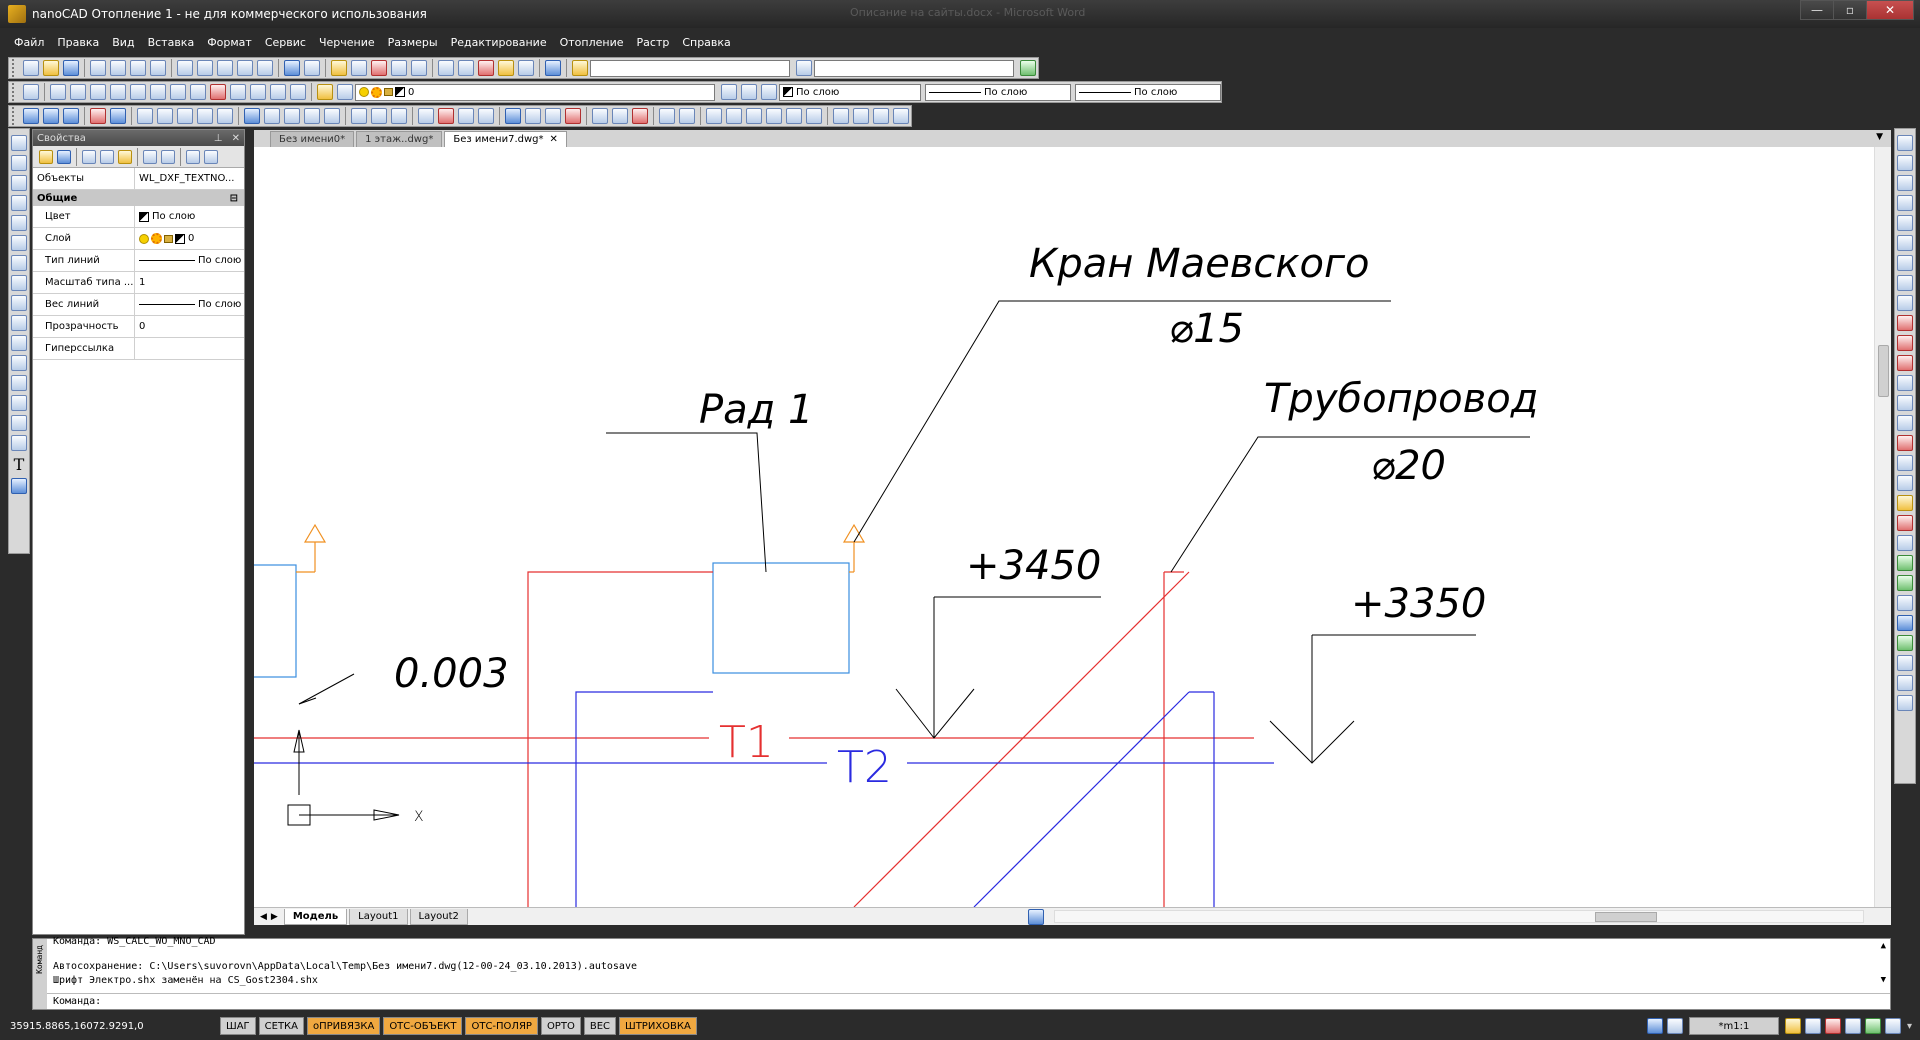 The height and width of the screenshot is (1040, 1920). I want to click on menu-raster: Растр, so click(653, 42).